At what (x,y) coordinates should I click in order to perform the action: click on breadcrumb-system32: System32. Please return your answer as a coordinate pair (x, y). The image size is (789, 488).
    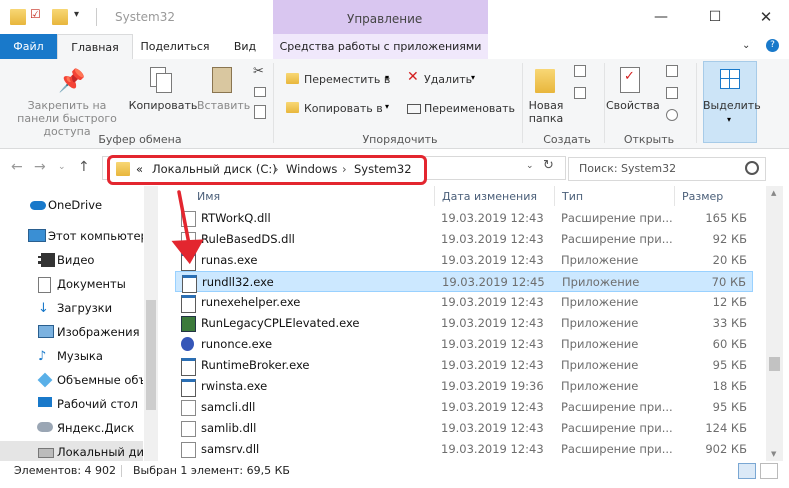
    Looking at the image, I should click on (383, 169).